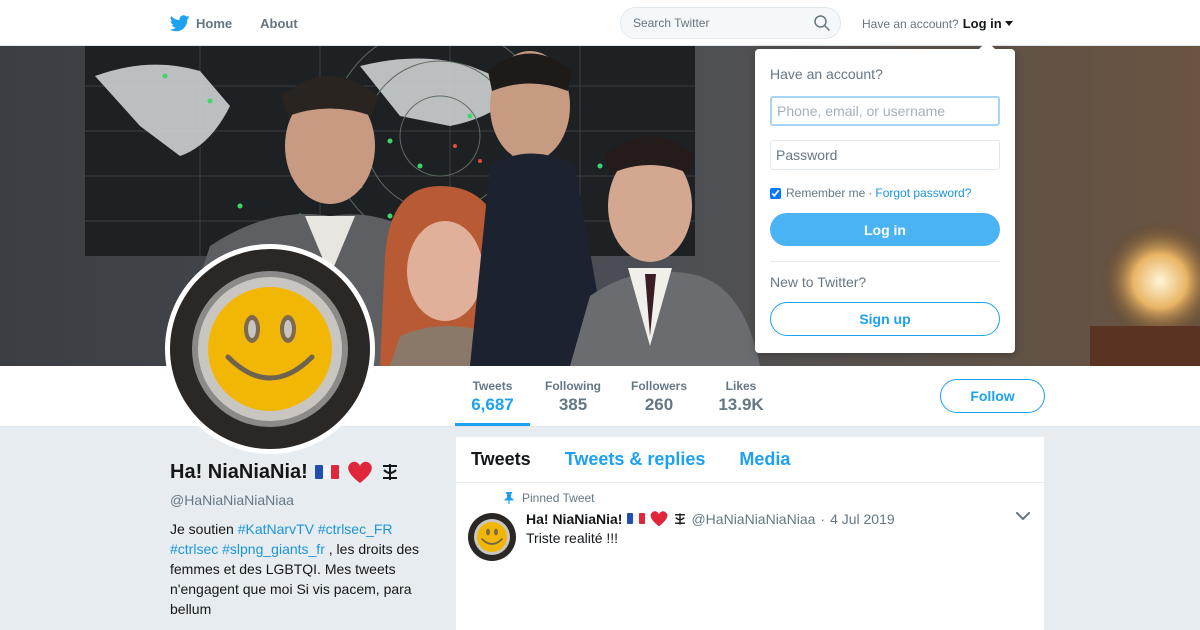 This screenshot has width=1200, height=630. I want to click on twitter-bird-icon, so click(180, 22).